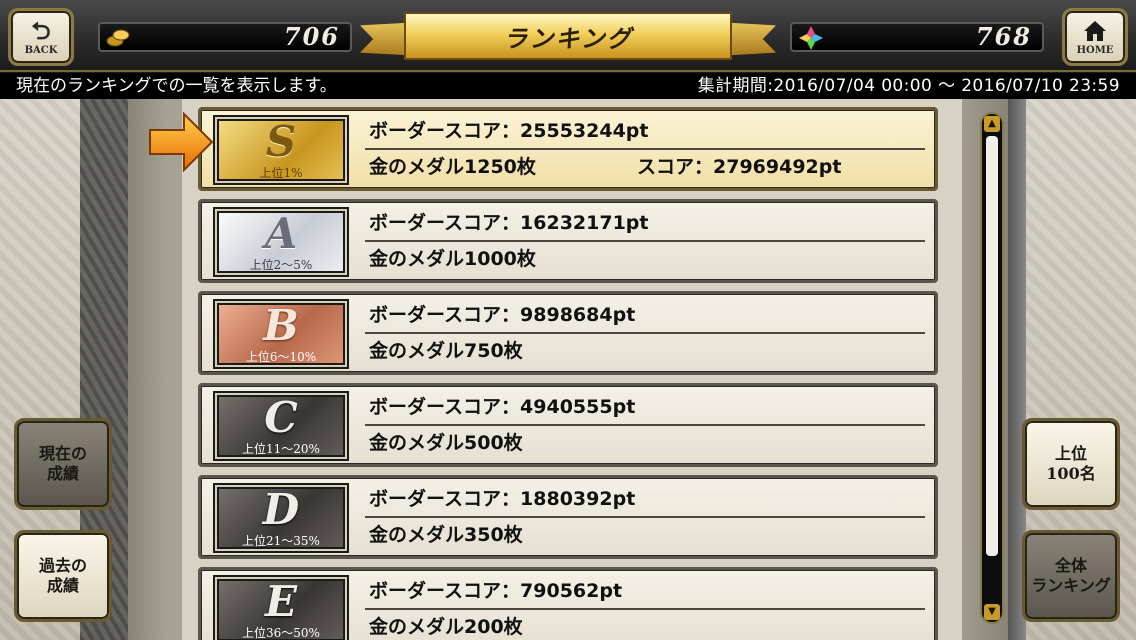  I want to click on top100-label: 上位 100名, so click(1071, 463).